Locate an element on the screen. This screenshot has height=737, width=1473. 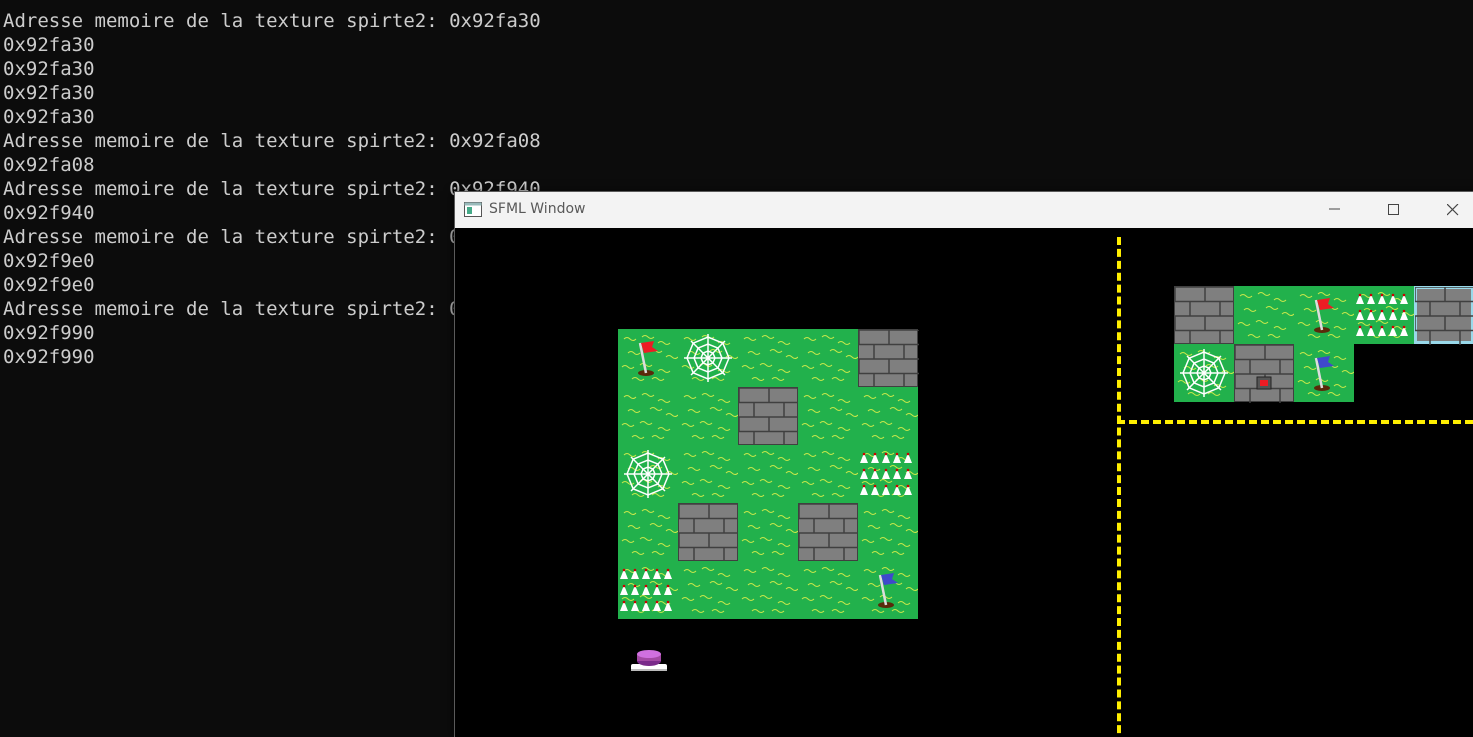
guide-line-vertical is located at coordinates (1119, 487).